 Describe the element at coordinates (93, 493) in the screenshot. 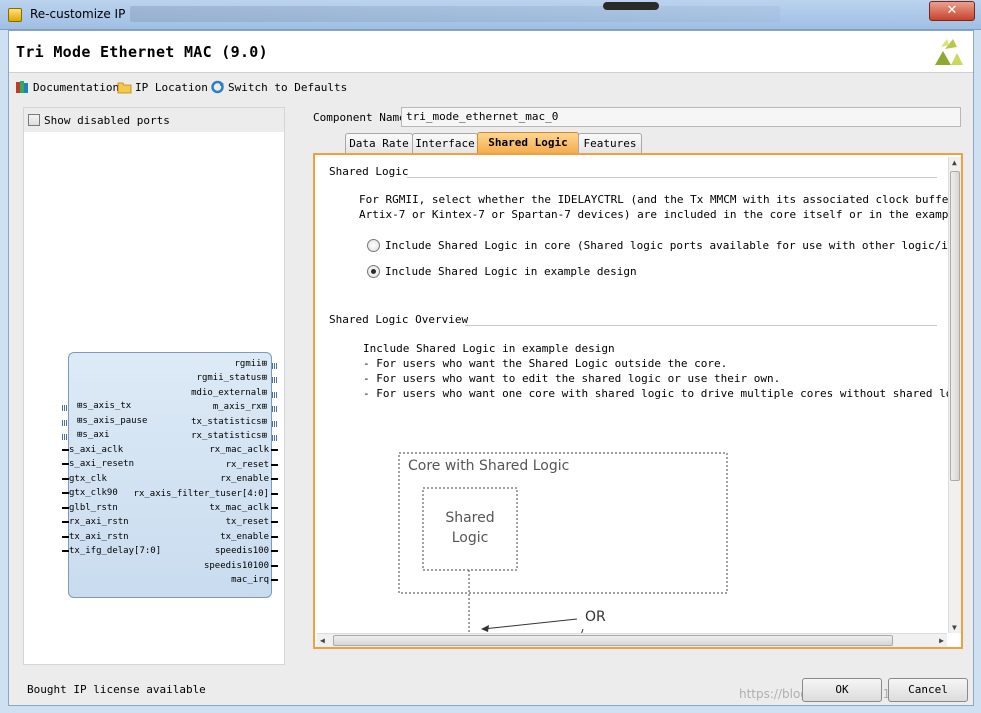

I see `left-port: gtx_clk90` at that location.